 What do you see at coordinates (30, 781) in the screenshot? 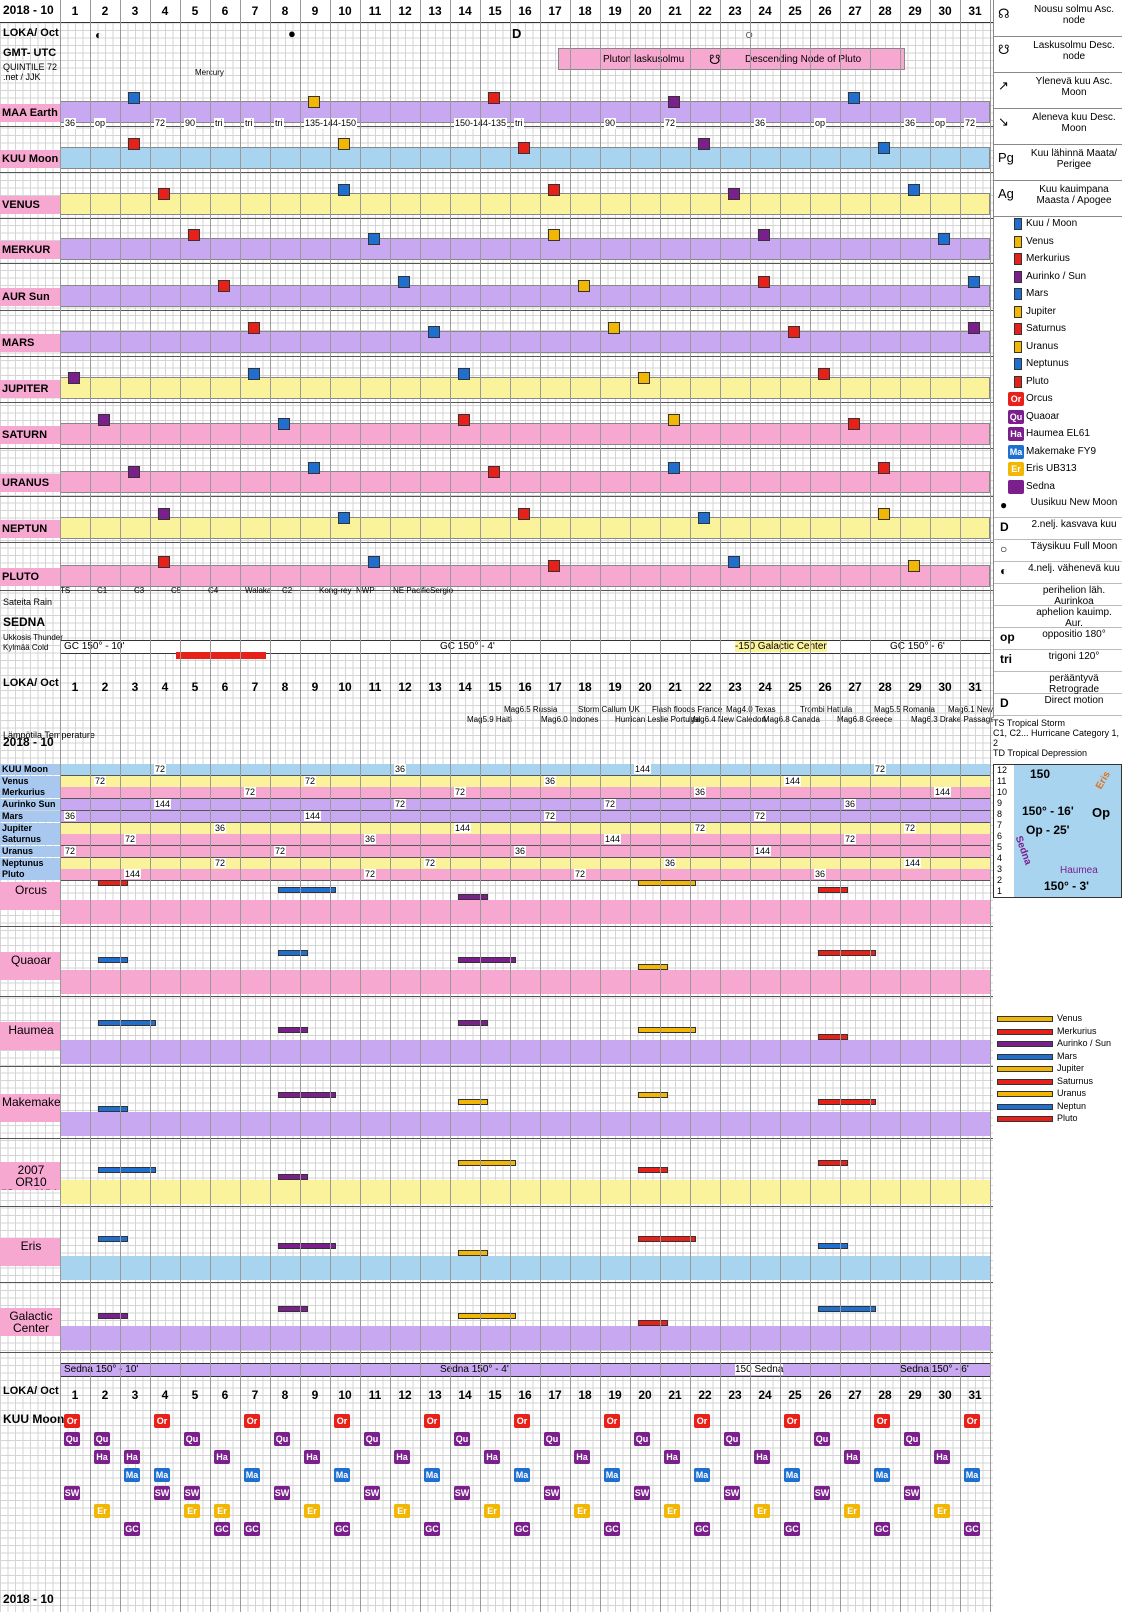
I see `small-planet-label: Venus` at bounding box center [30, 781].